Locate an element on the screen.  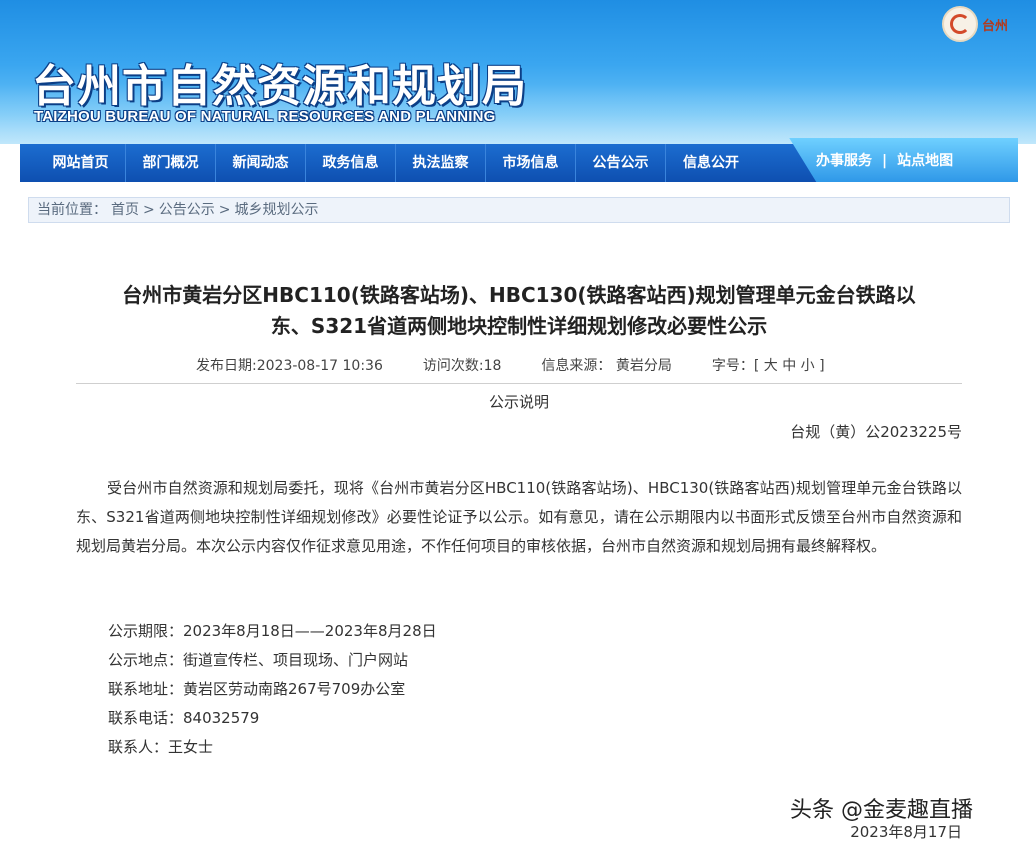
breadcrumb-home: 首页 is located at coordinates (125, 210).